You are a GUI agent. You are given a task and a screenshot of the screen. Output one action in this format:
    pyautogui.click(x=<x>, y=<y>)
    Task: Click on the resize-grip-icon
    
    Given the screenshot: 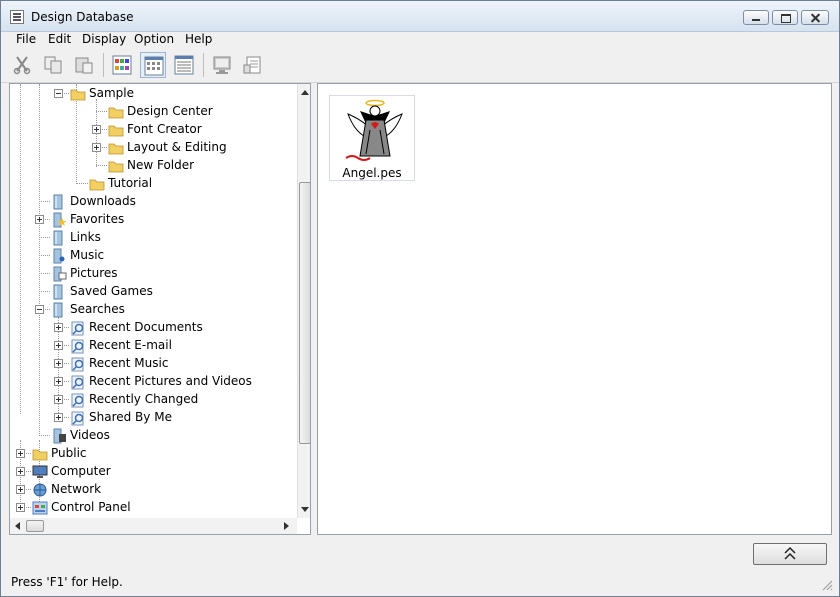 What is the action you would take?
    pyautogui.click(x=827, y=585)
    